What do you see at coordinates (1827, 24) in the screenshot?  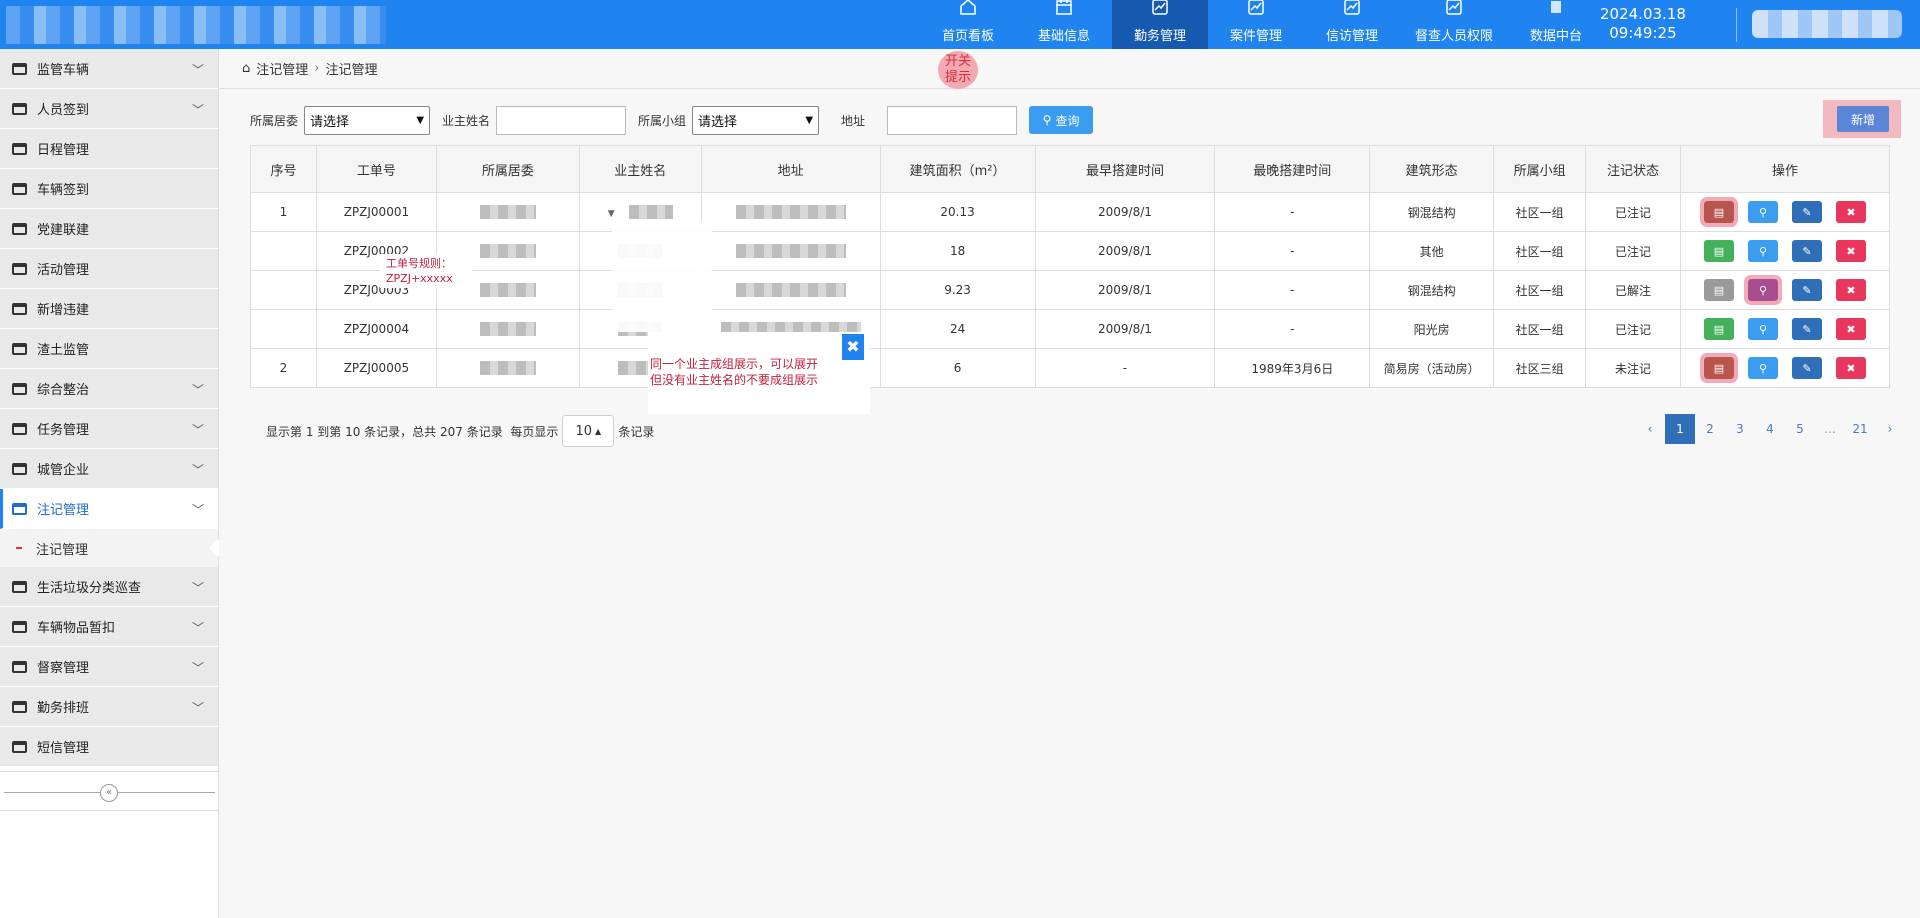 I see `user-avatar` at bounding box center [1827, 24].